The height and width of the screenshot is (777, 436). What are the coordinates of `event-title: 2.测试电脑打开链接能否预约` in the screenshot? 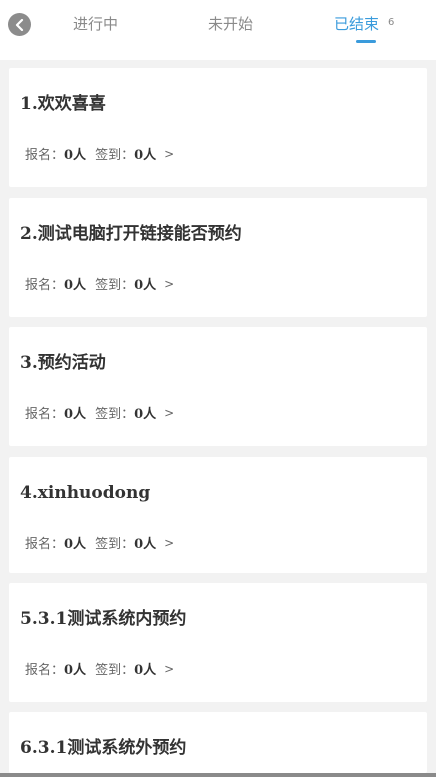 It's located at (131, 234).